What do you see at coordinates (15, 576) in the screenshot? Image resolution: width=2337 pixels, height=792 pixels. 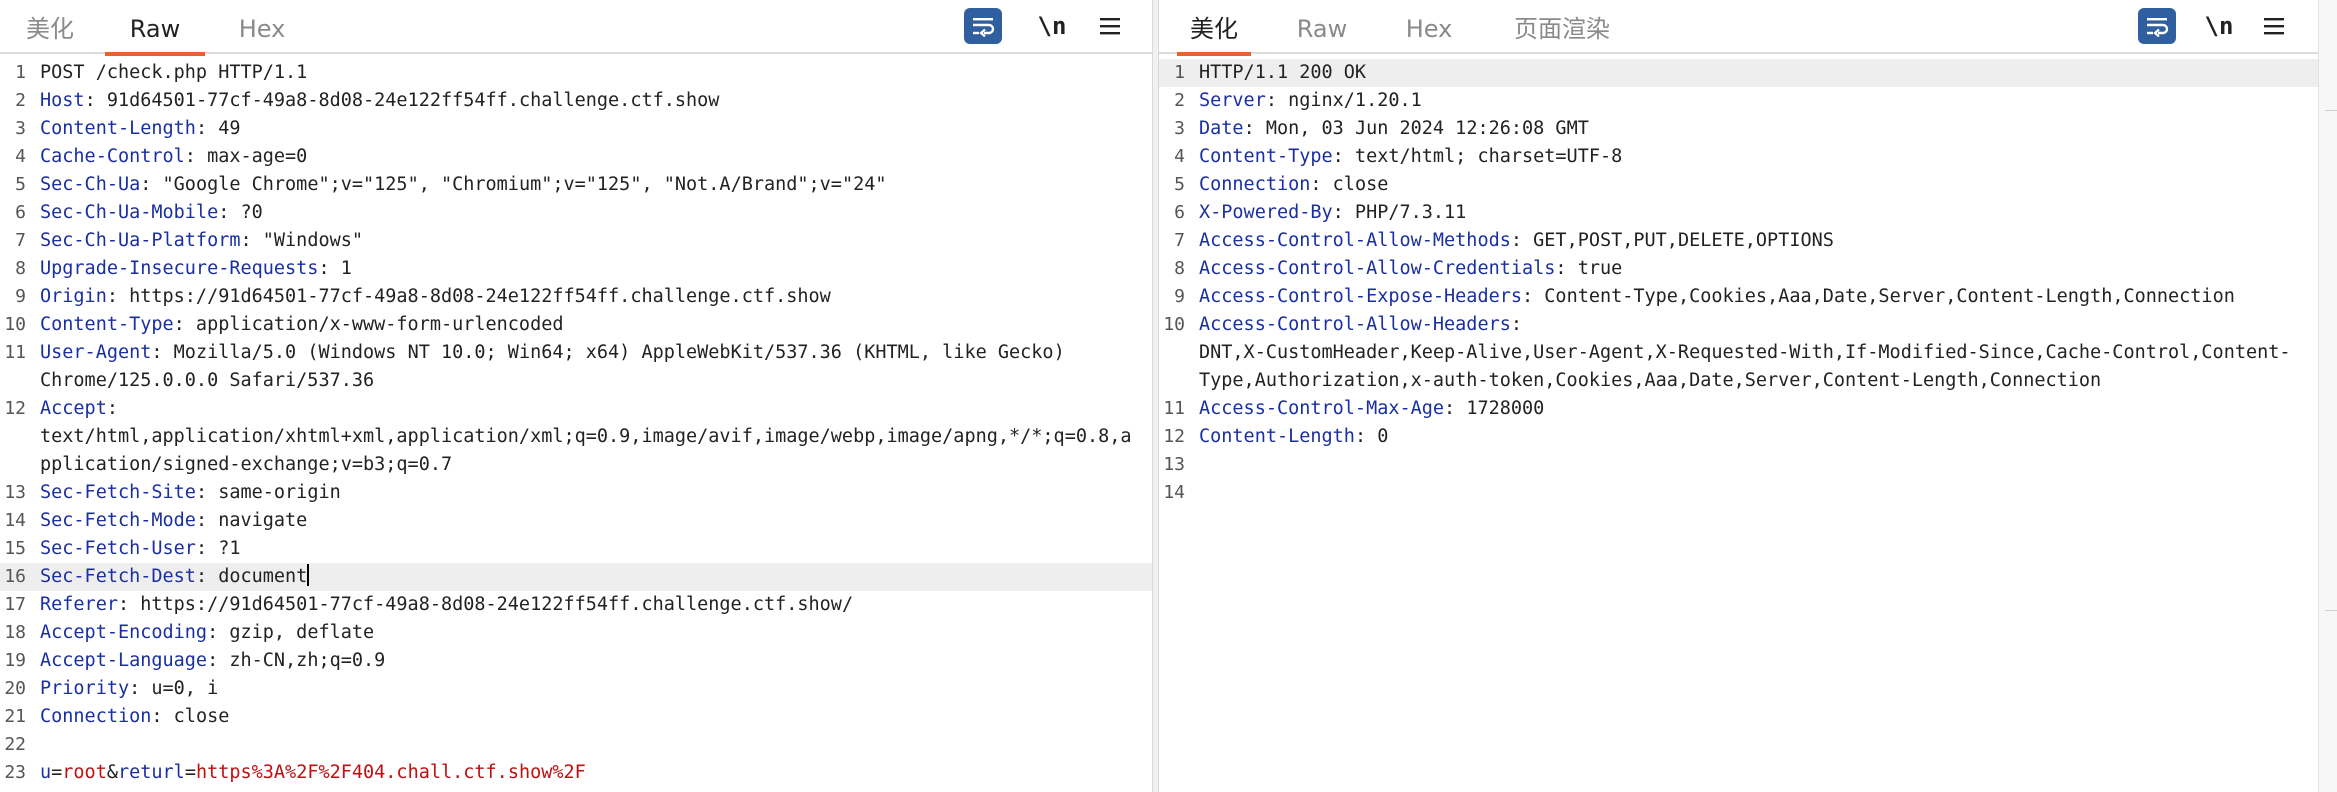 I see `line-number: 16` at bounding box center [15, 576].